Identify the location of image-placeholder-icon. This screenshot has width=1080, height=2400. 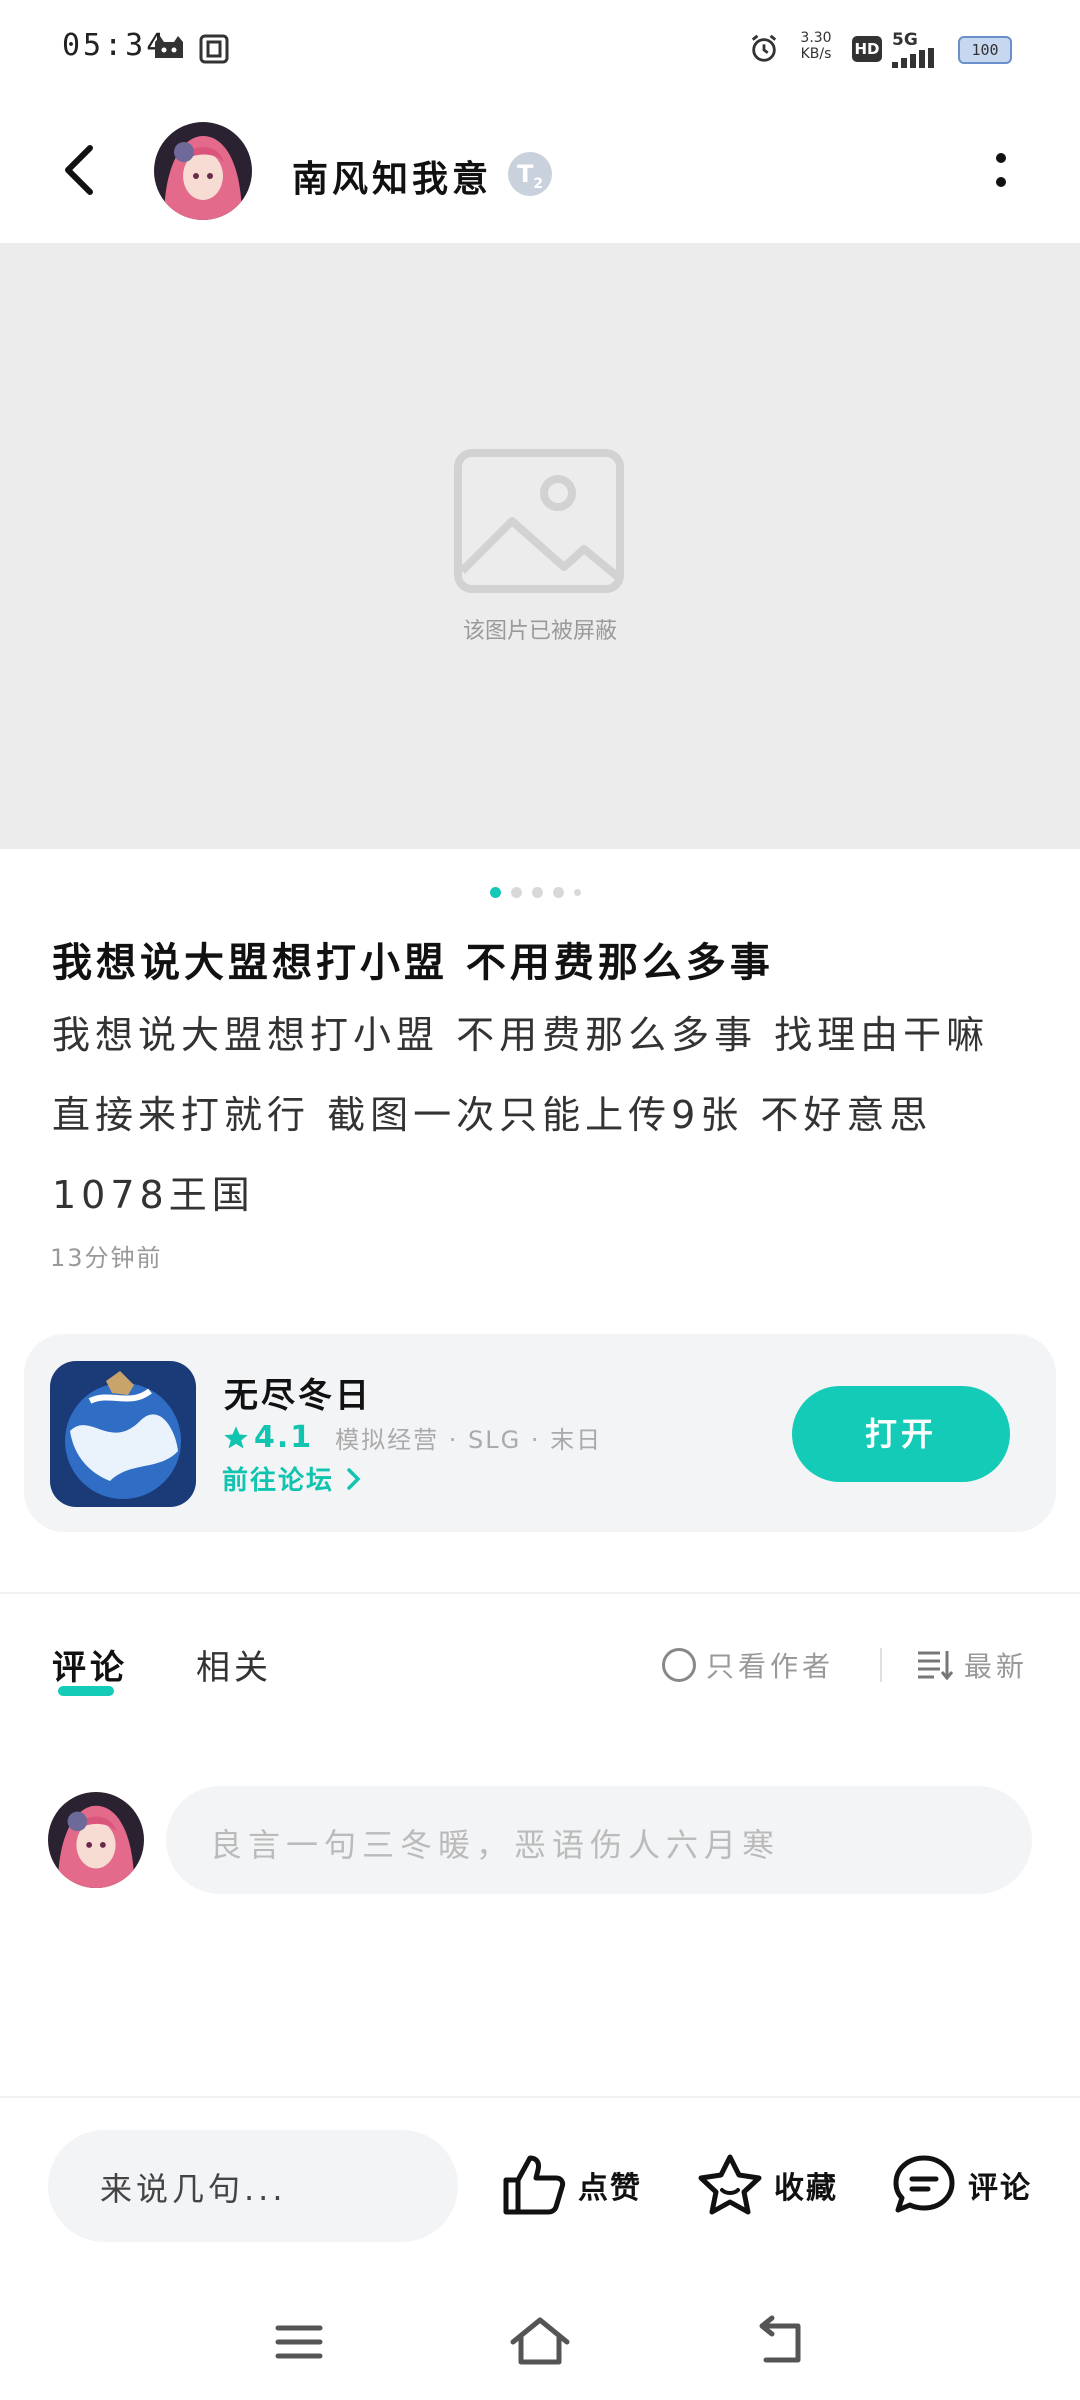
(539, 521).